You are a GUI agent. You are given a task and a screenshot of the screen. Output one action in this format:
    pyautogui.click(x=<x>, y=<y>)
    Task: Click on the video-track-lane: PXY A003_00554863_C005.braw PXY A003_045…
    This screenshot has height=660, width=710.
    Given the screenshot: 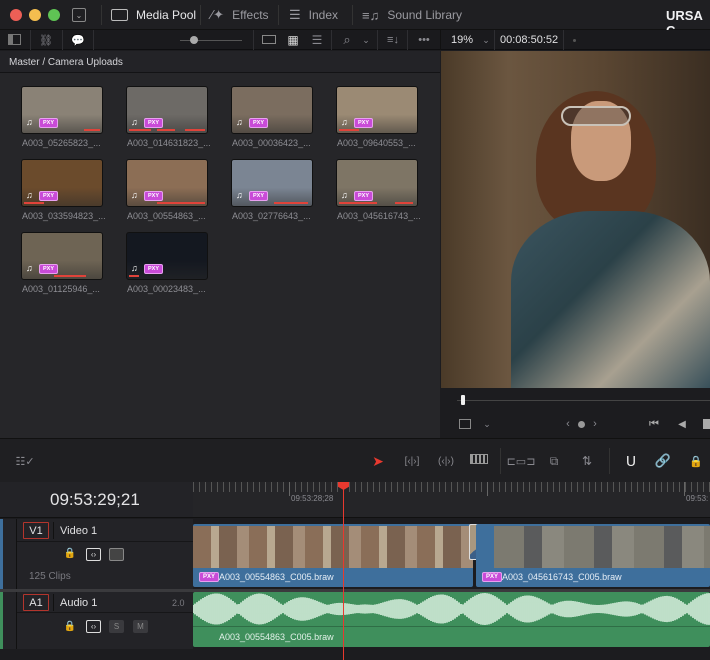 What is the action you would take?
    pyautogui.click(x=451, y=554)
    